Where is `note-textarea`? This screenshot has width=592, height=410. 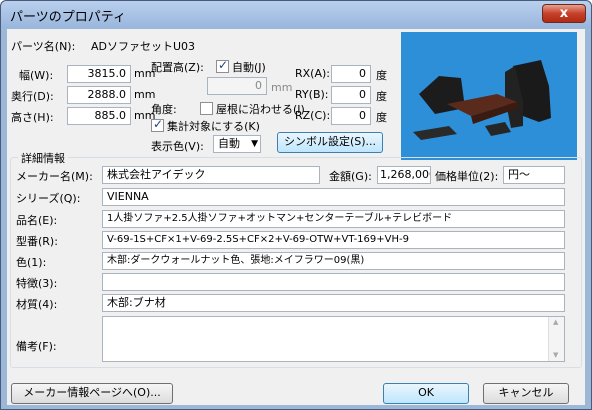
note-textarea is located at coordinates (333, 339).